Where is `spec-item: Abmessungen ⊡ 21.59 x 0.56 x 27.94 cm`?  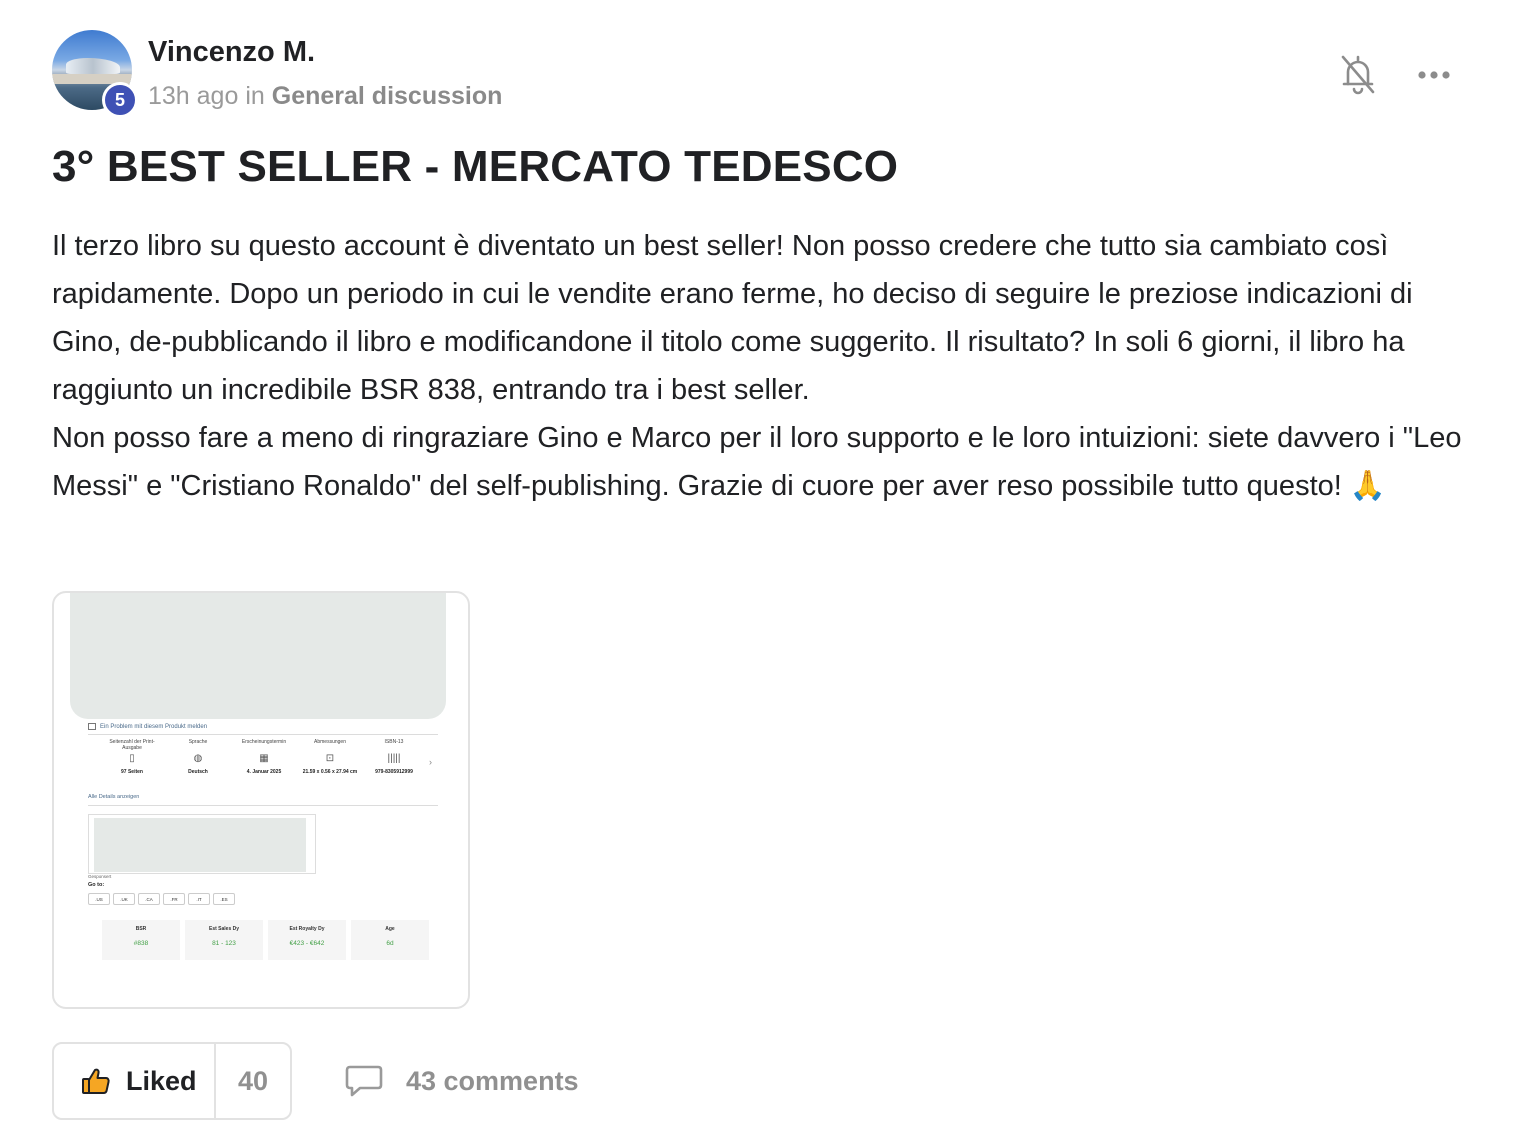 spec-item: Abmessungen ⊡ 21.59 x 0.56 x 27.94 cm is located at coordinates (330, 757).